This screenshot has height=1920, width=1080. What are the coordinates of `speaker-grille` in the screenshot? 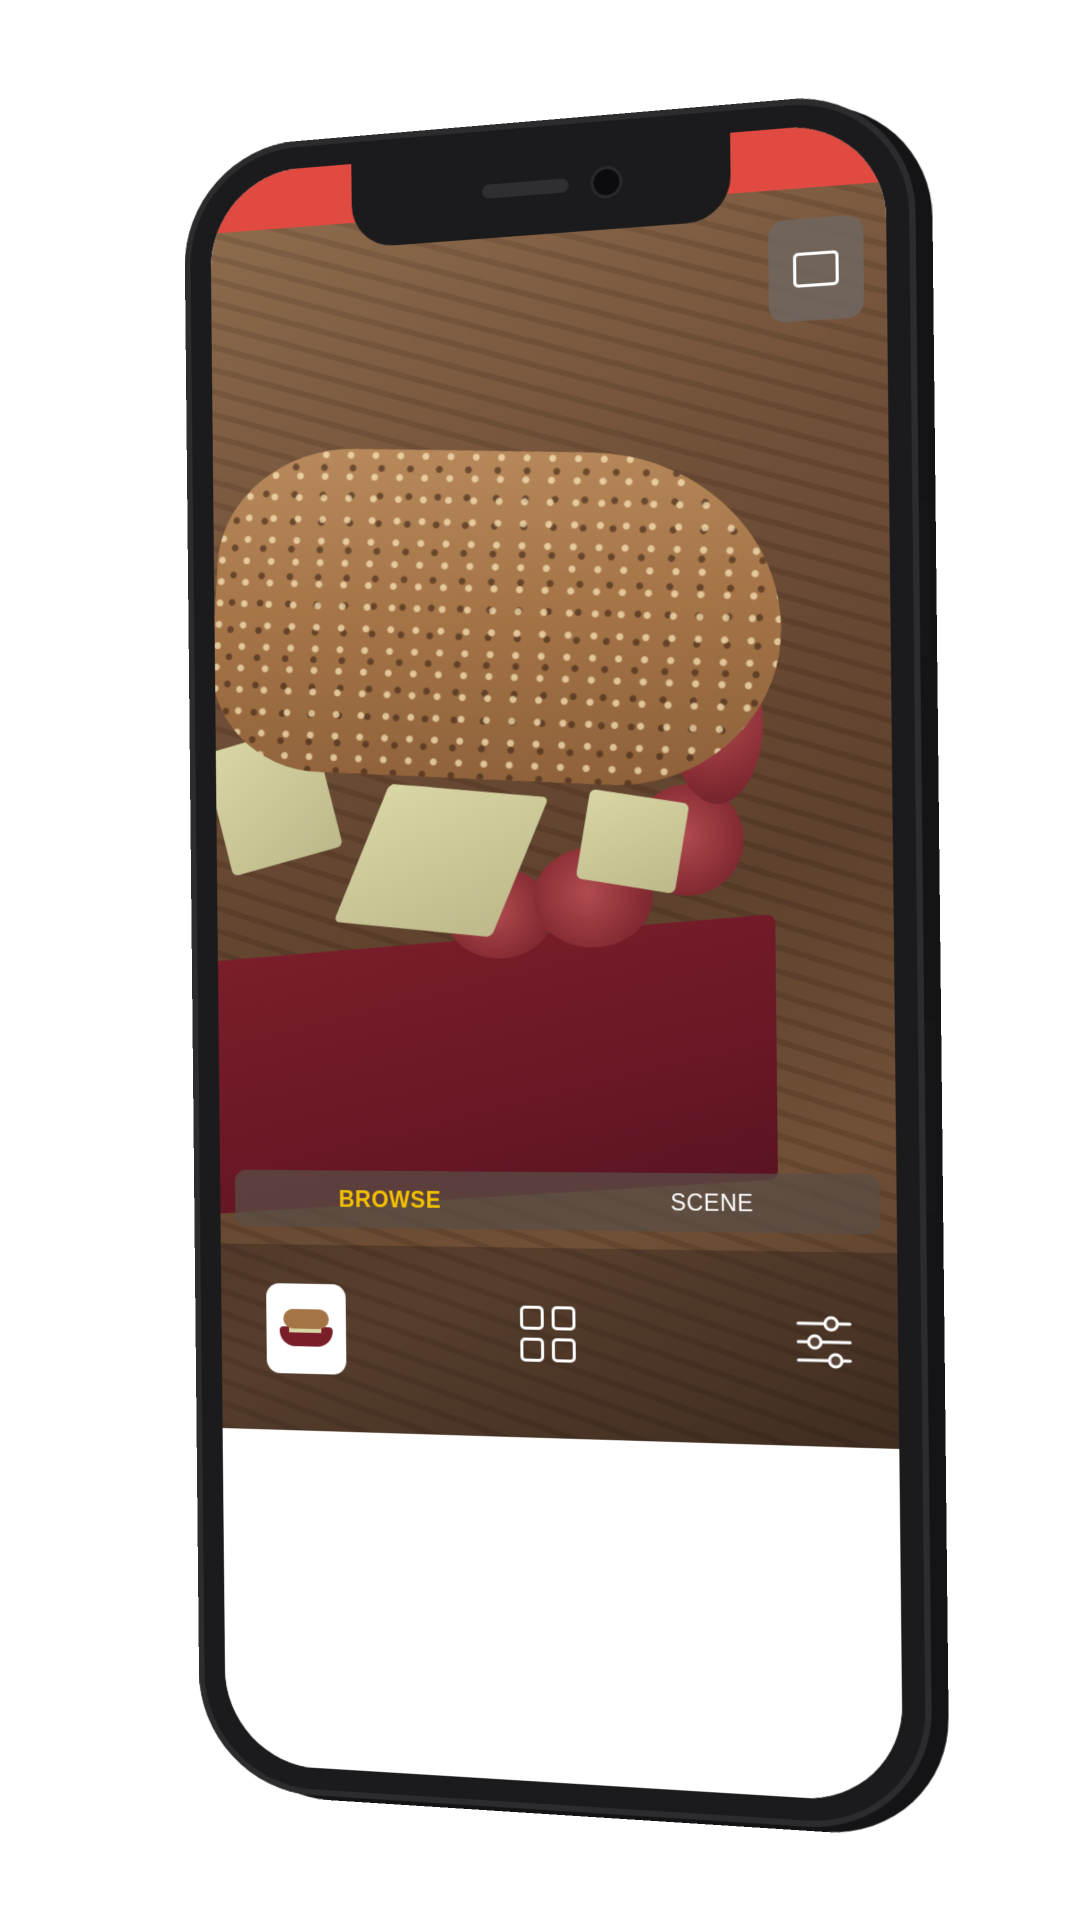 It's located at (525, 188).